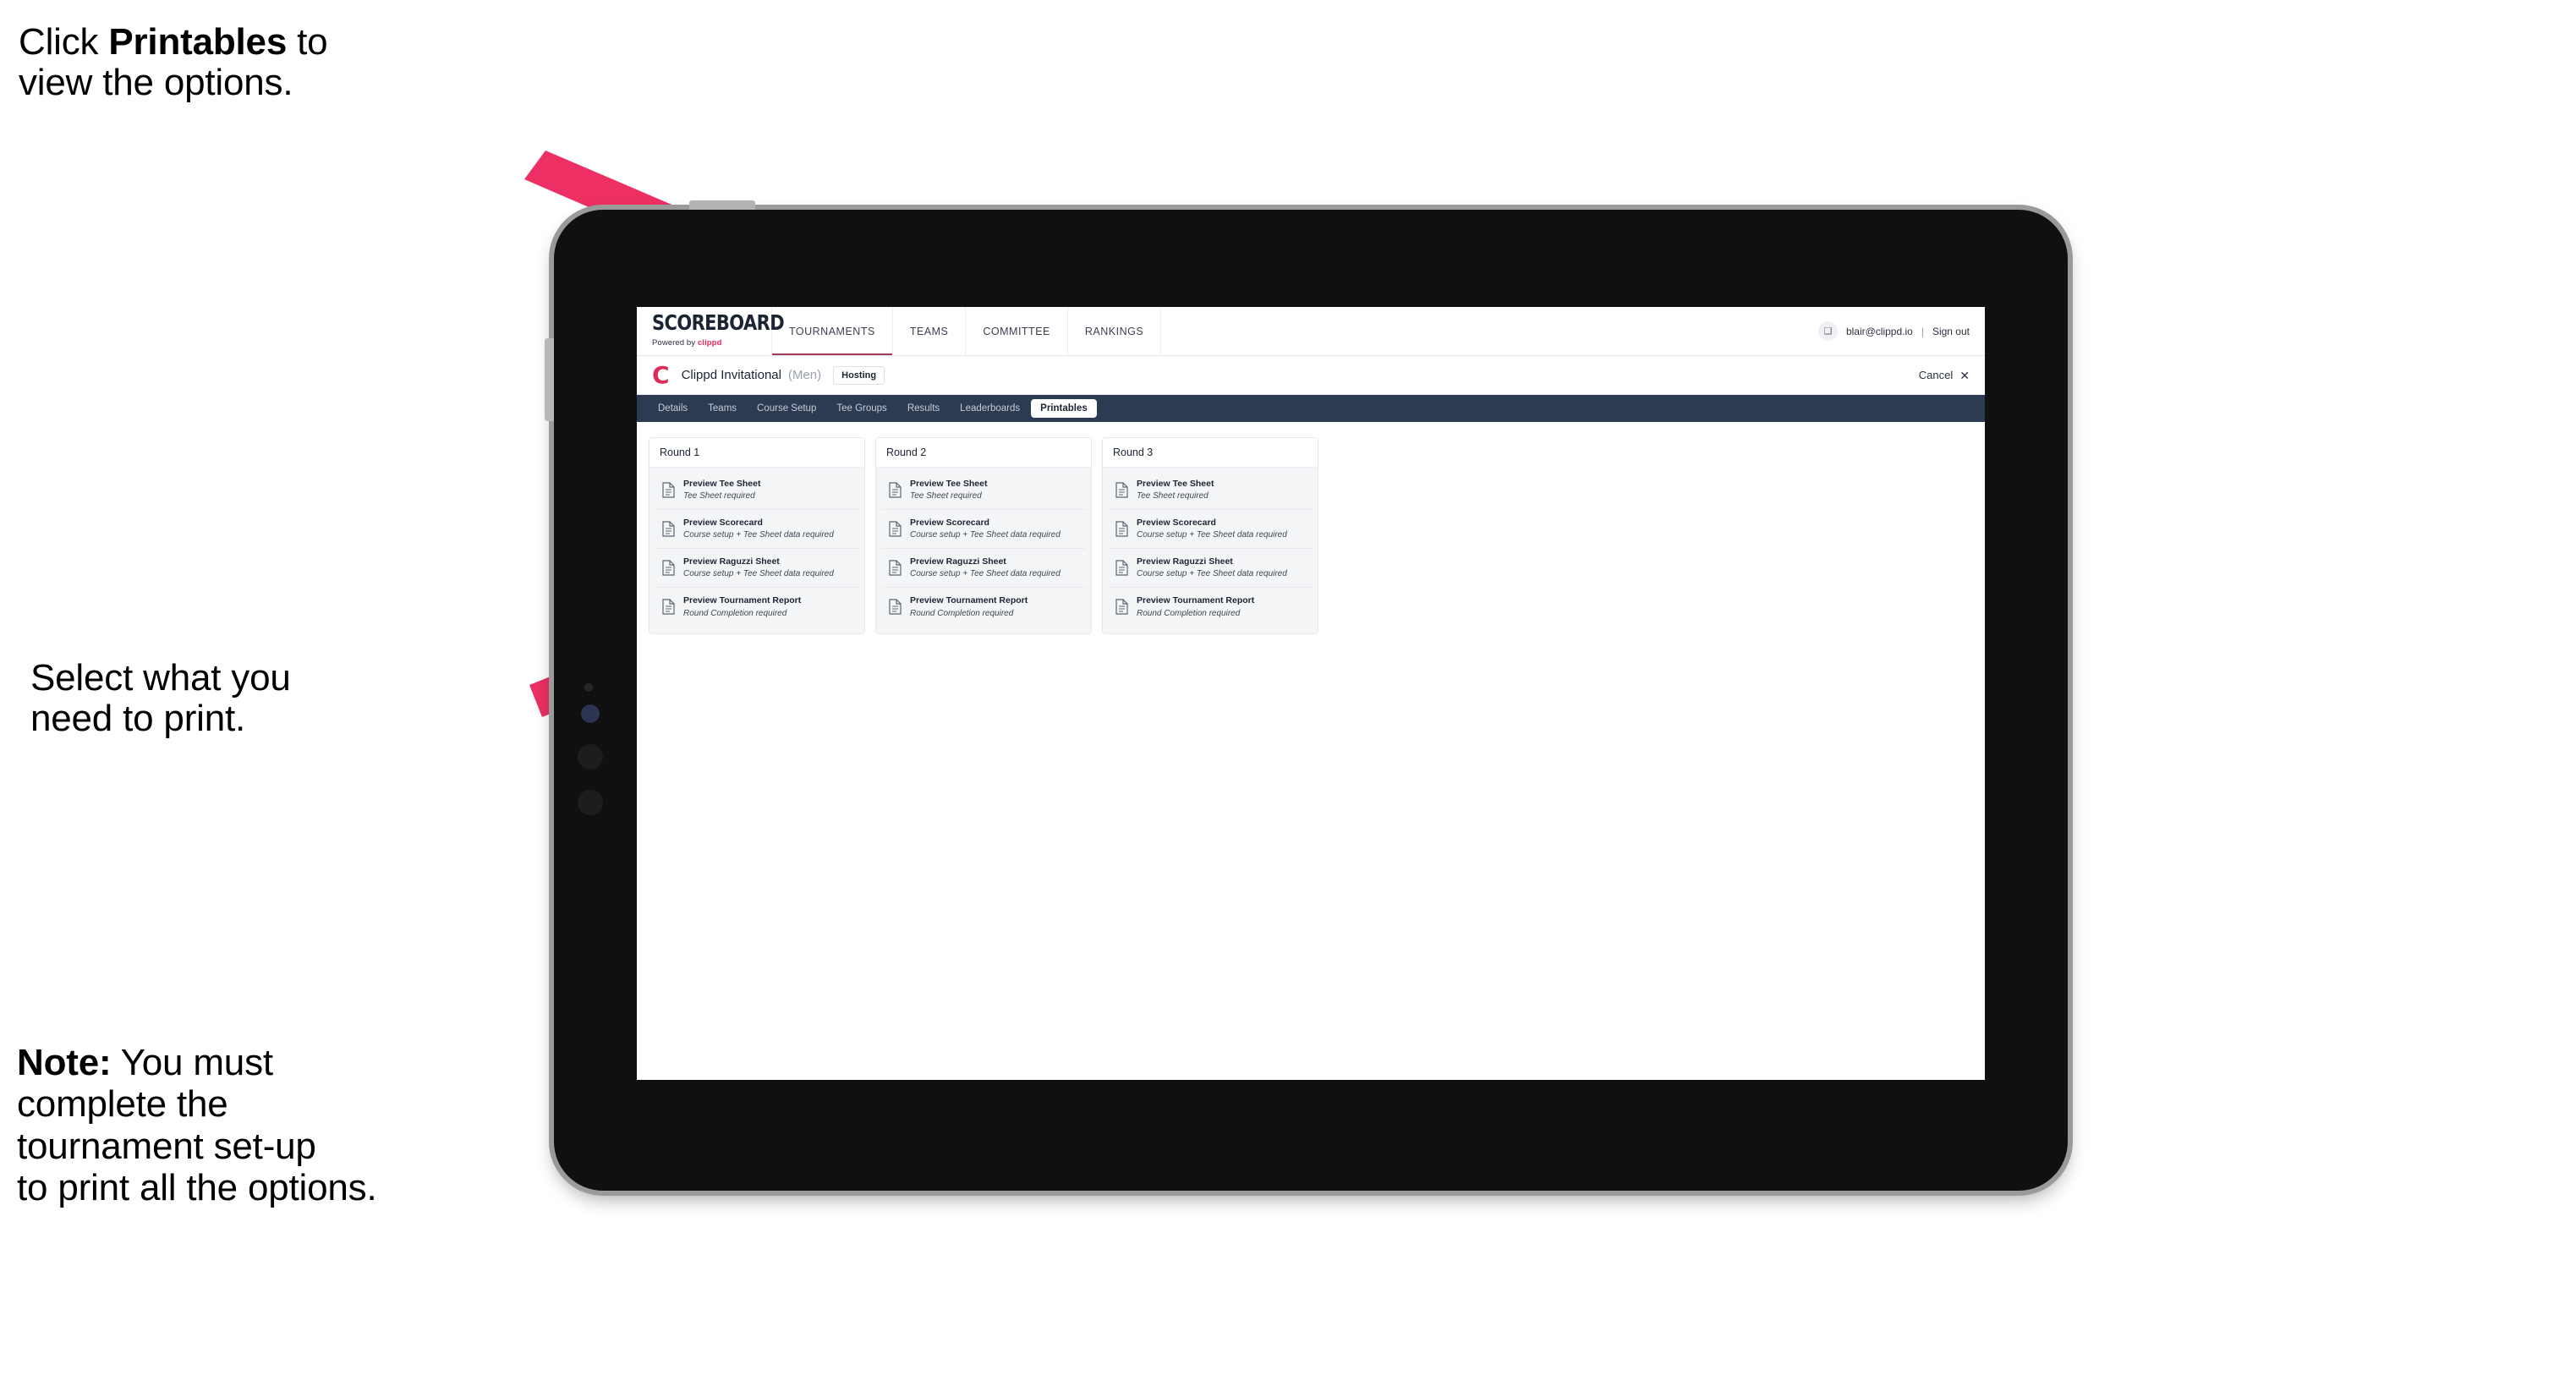  Describe the element at coordinates (722, 408) in the screenshot. I see `tab-teams: Teams` at that location.